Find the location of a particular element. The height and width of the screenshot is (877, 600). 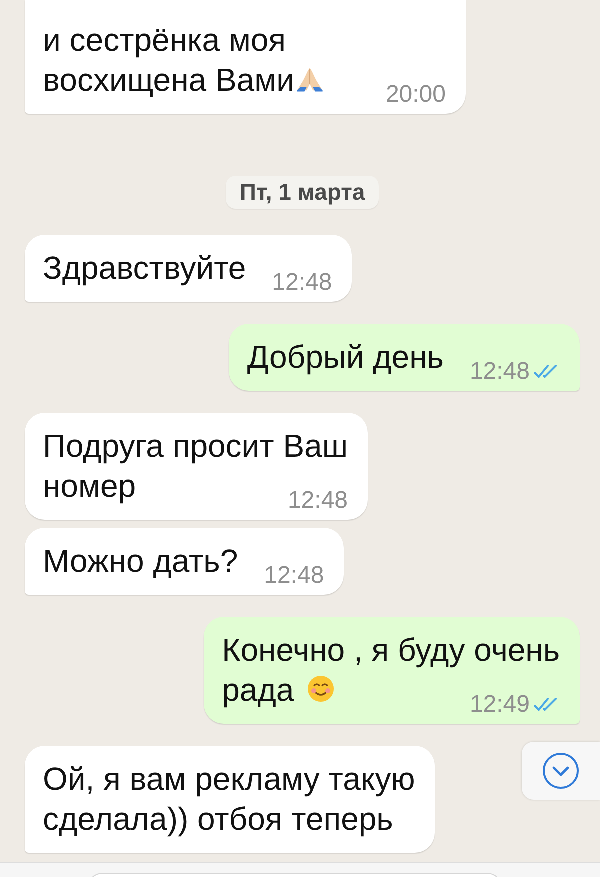

scroll-down-button is located at coordinates (561, 771).